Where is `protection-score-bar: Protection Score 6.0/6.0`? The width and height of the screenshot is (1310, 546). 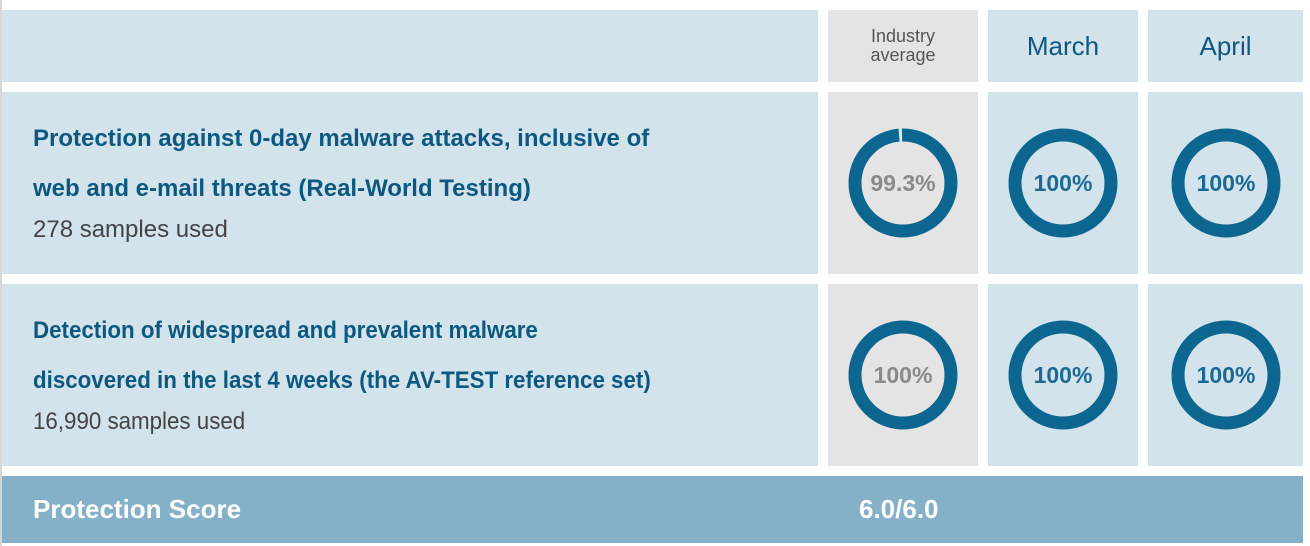
protection-score-bar: Protection Score 6.0/6.0 is located at coordinates (652, 509).